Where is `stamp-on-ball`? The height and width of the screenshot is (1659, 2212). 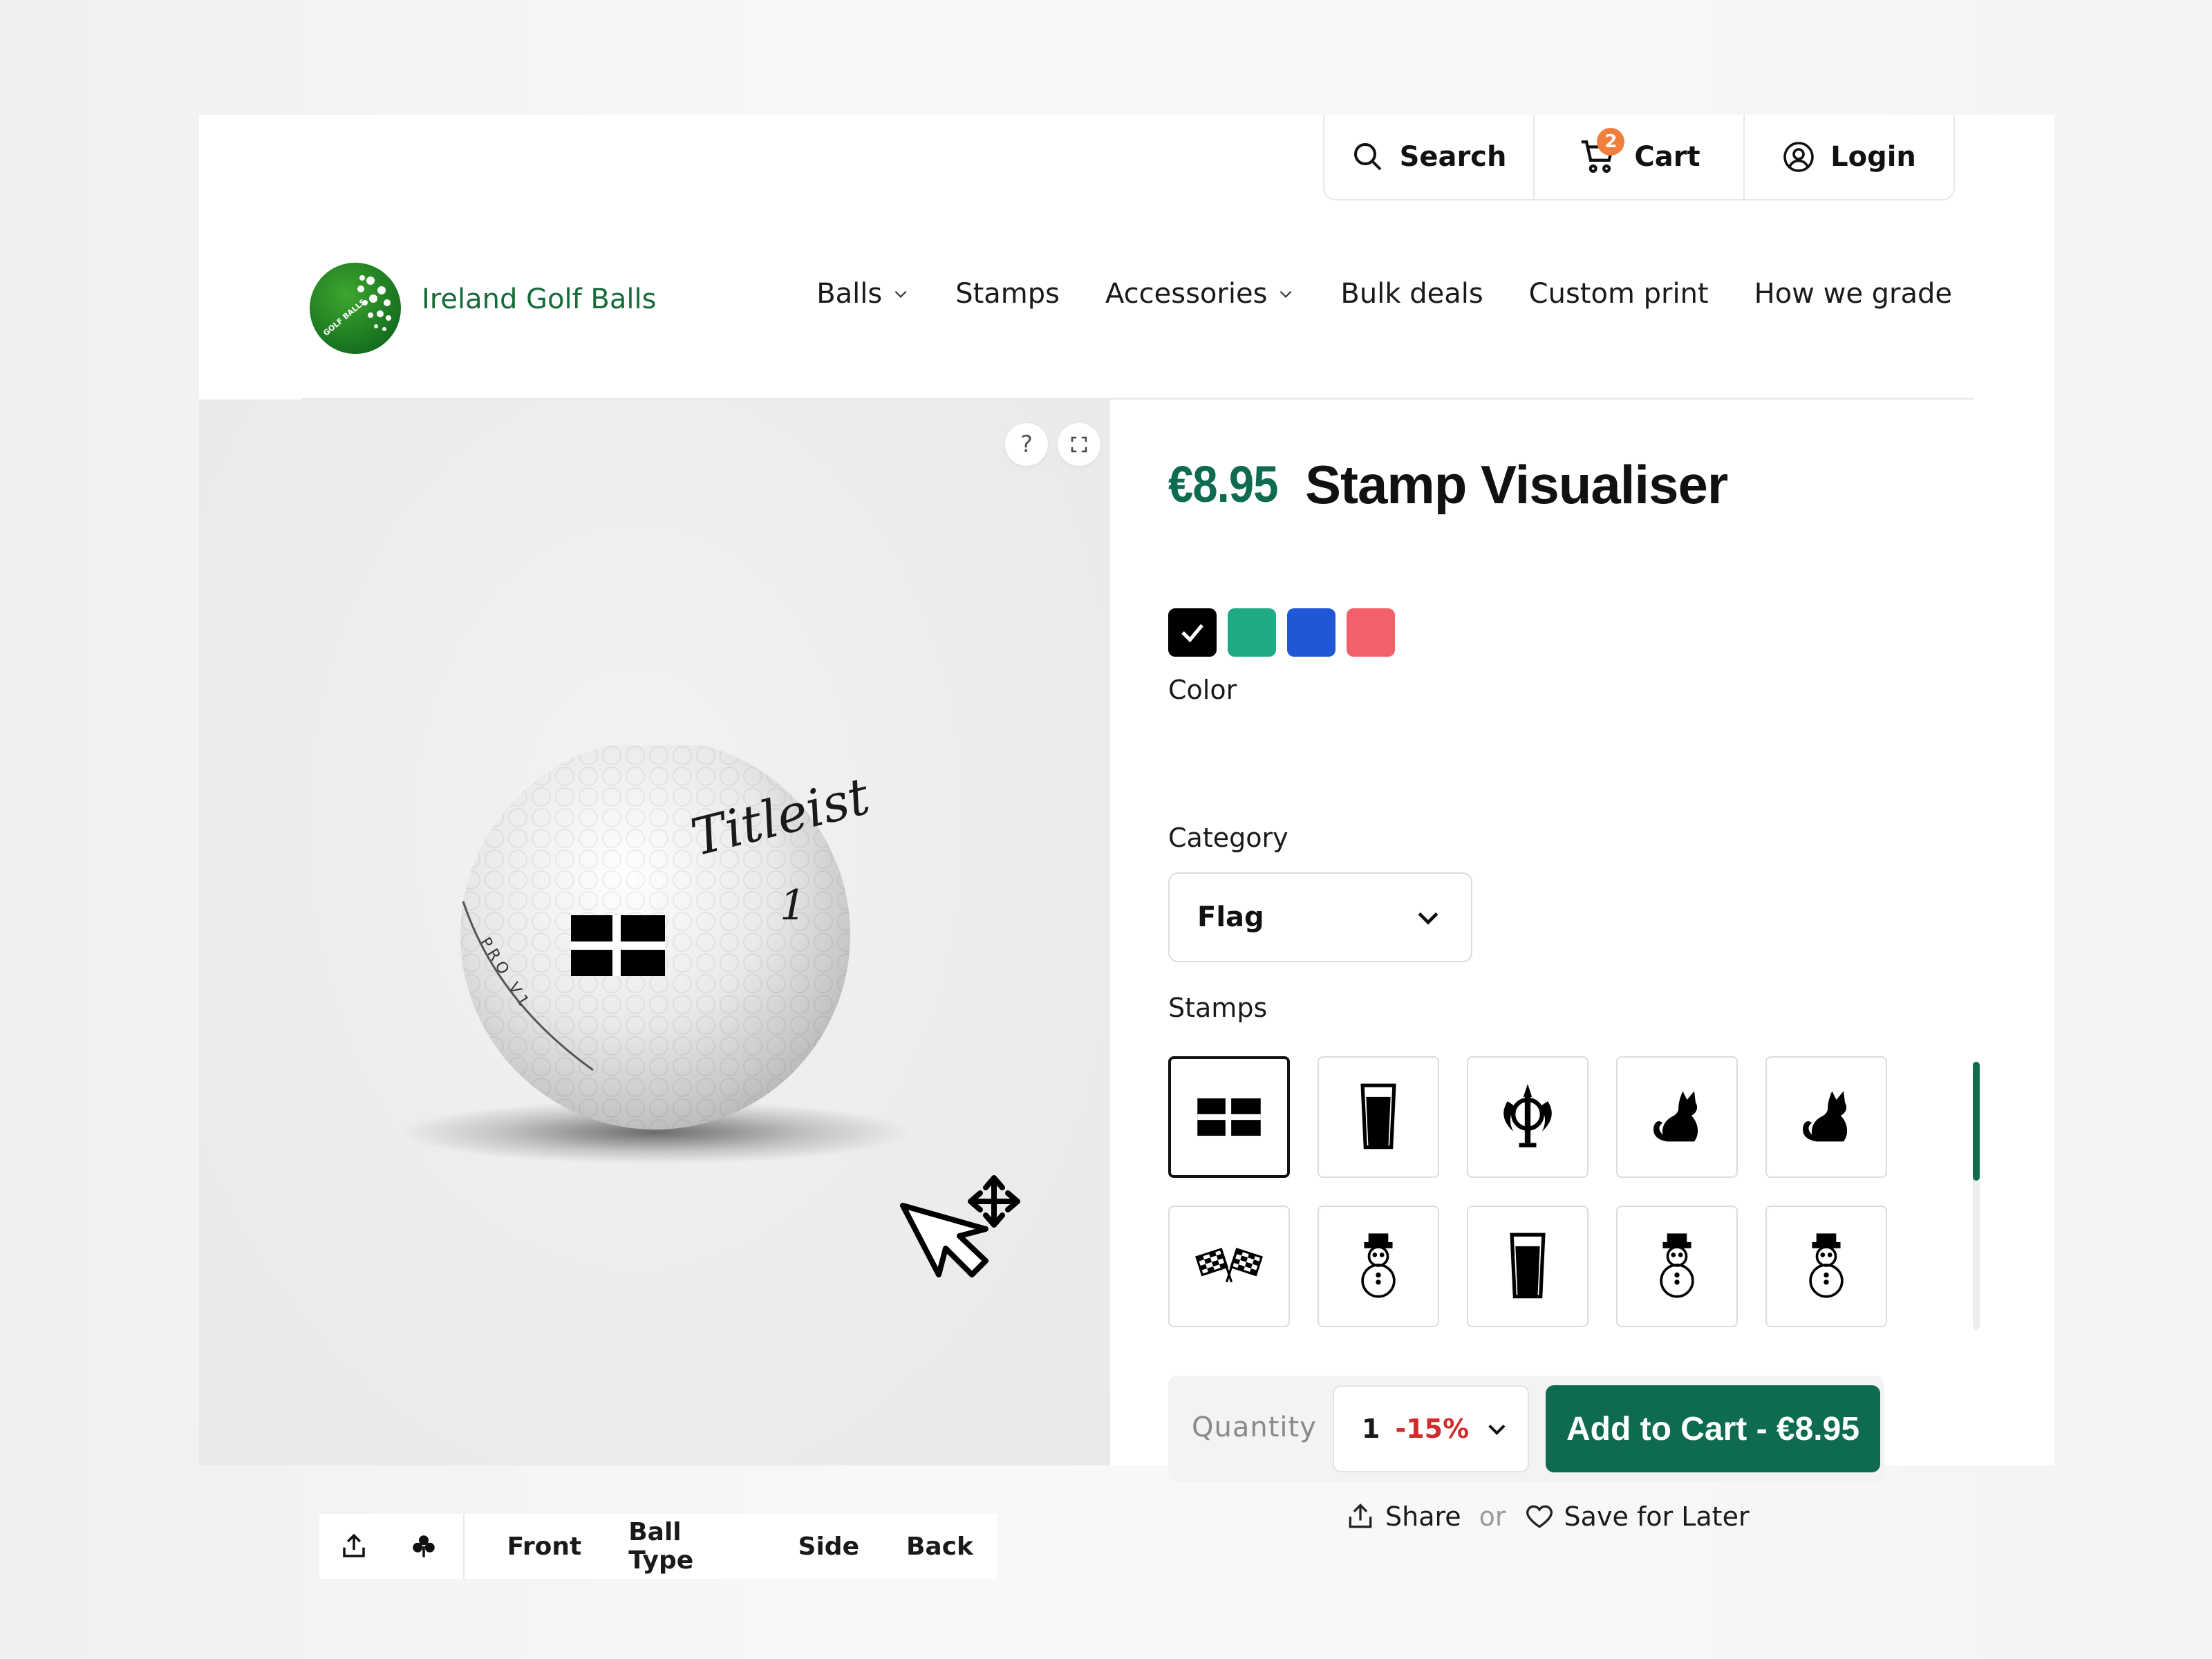
stamp-on-ball is located at coordinates (618, 946).